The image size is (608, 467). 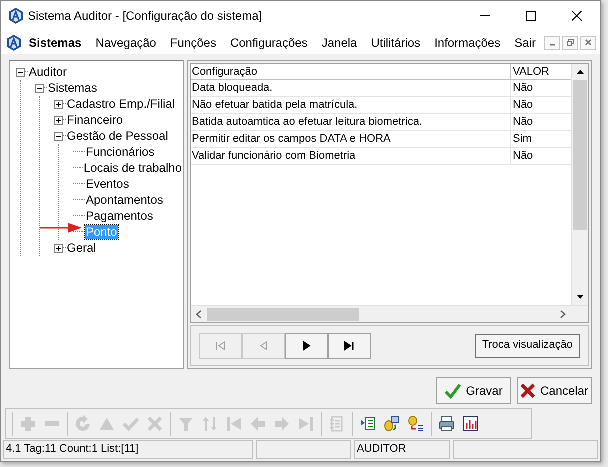 What do you see at coordinates (525, 43) in the screenshot?
I see `menu-item: Sair` at bounding box center [525, 43].